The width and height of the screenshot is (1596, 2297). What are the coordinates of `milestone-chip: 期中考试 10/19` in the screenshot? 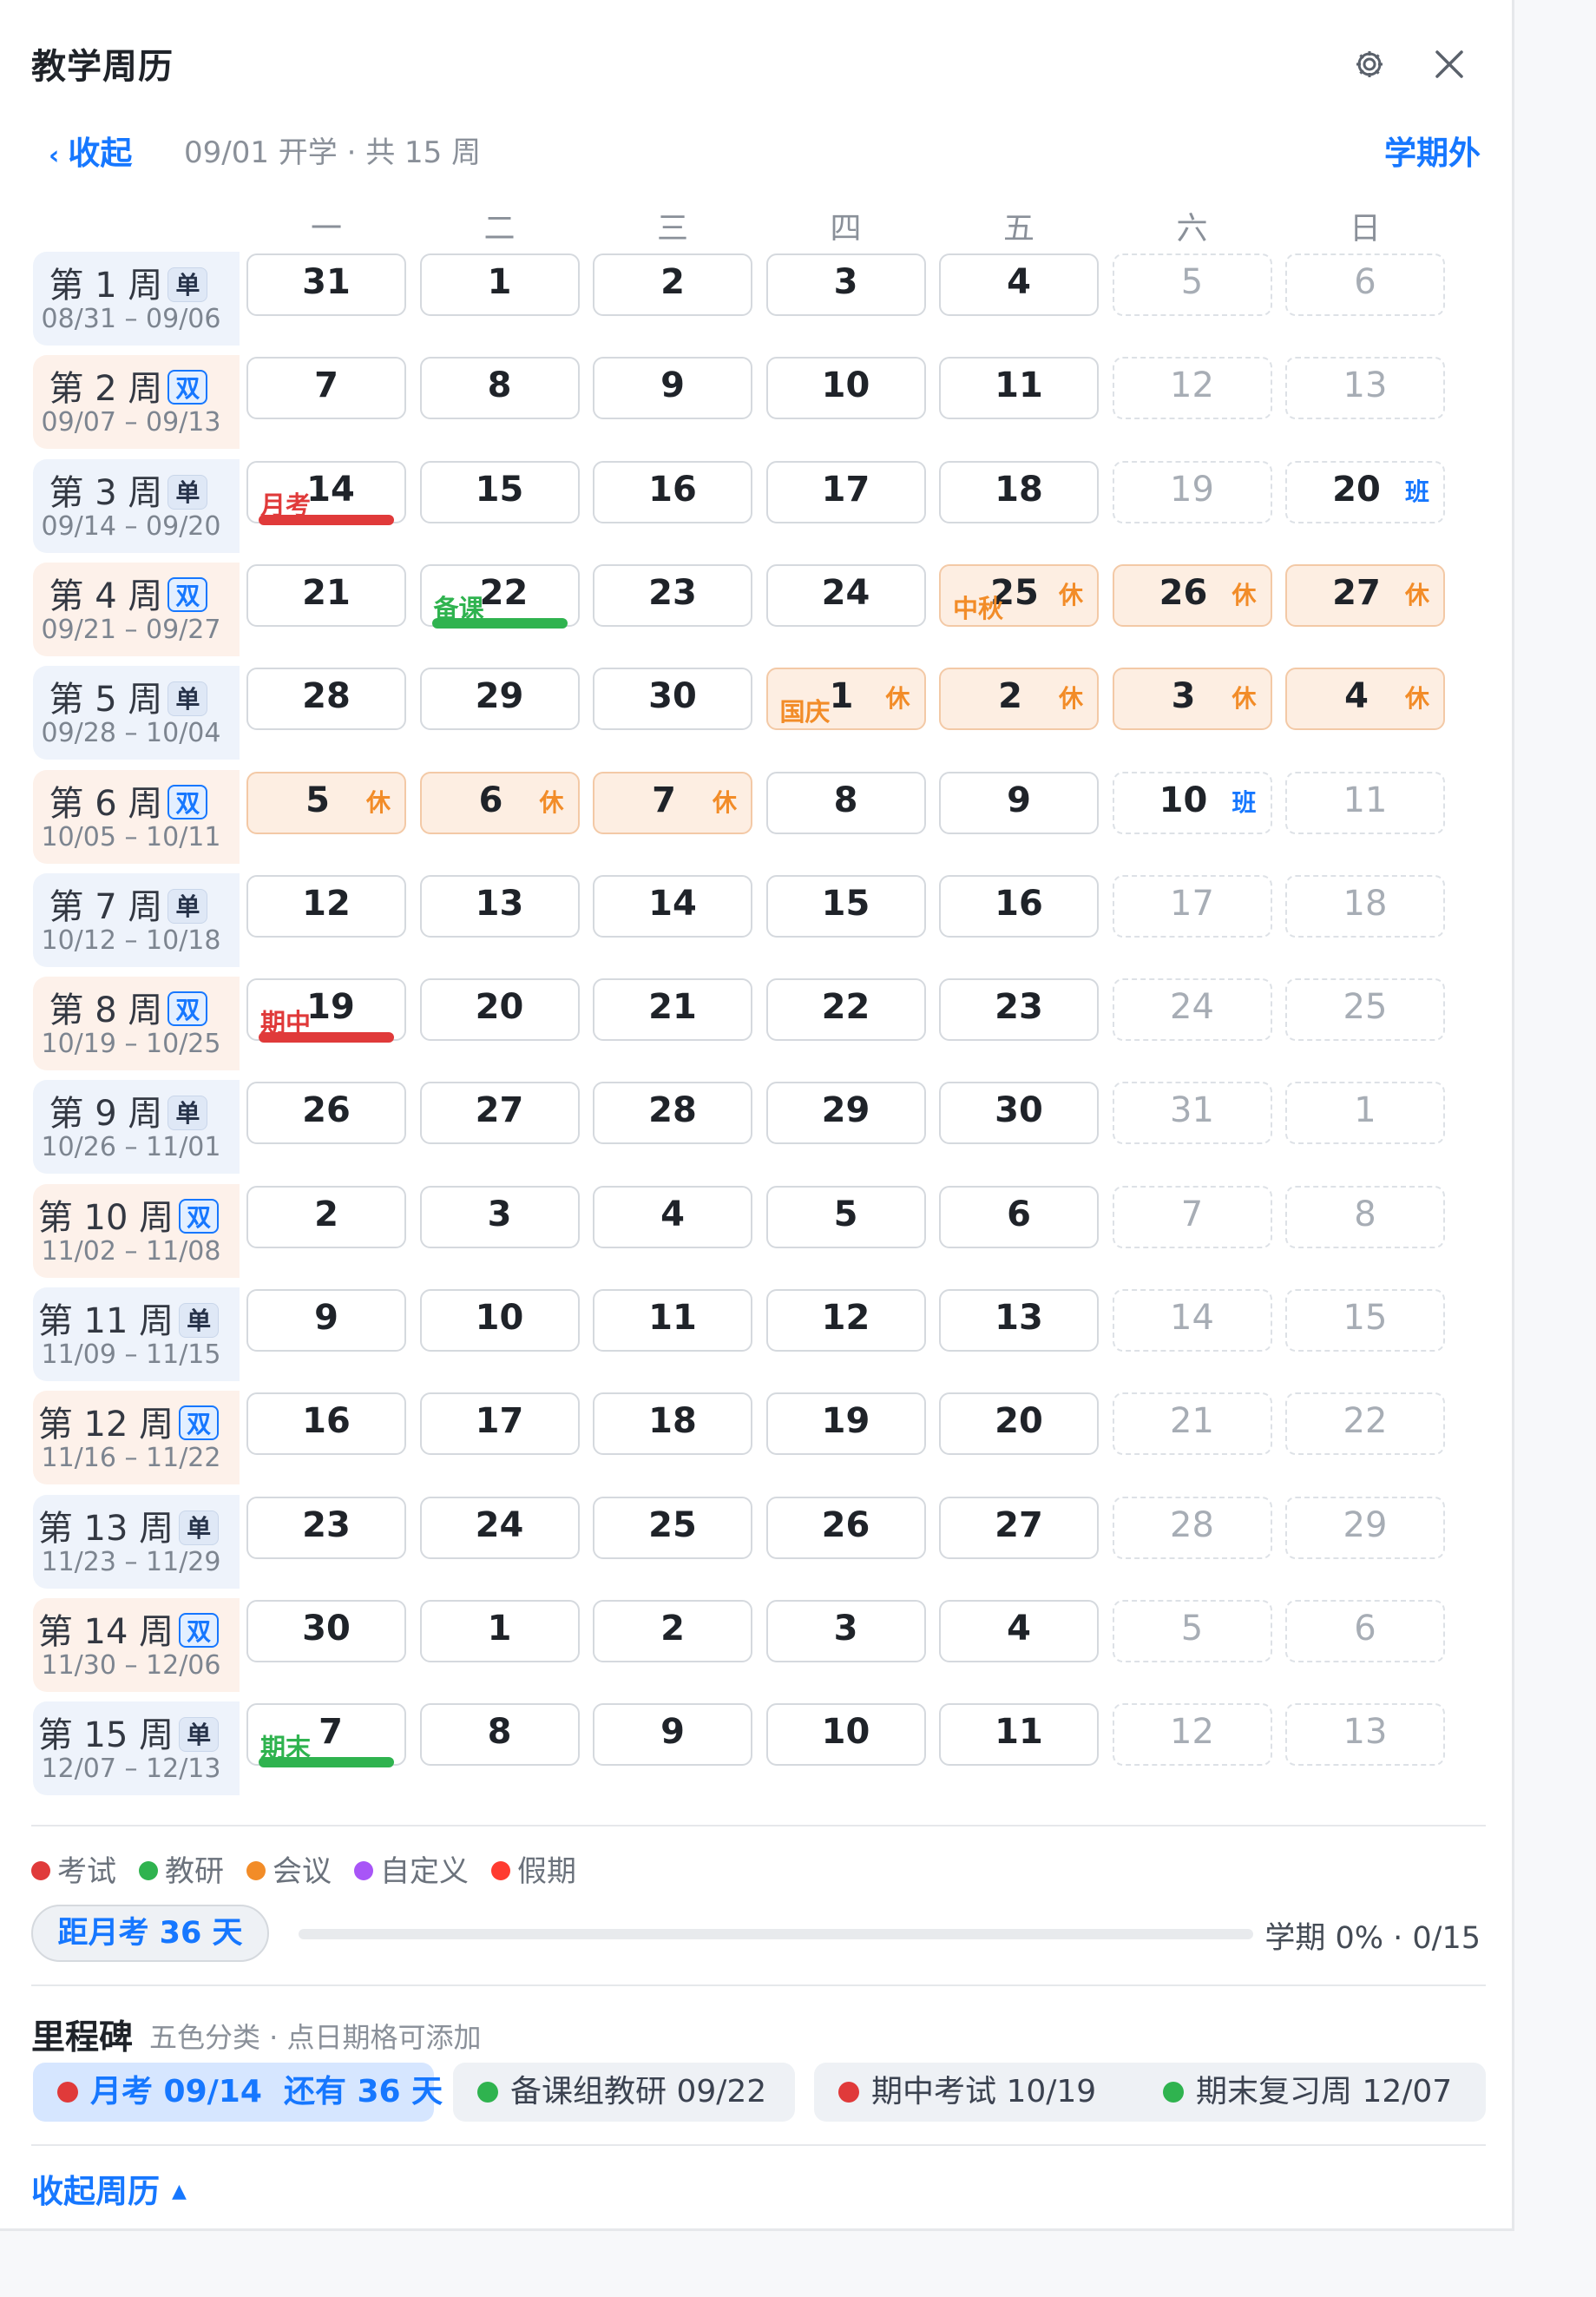 It's located at (993, 2092).